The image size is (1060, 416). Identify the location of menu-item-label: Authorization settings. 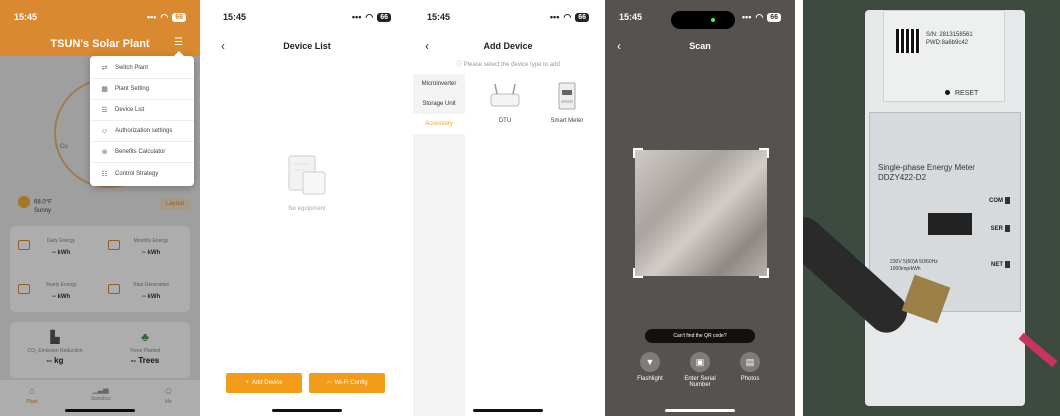
(144, 131).